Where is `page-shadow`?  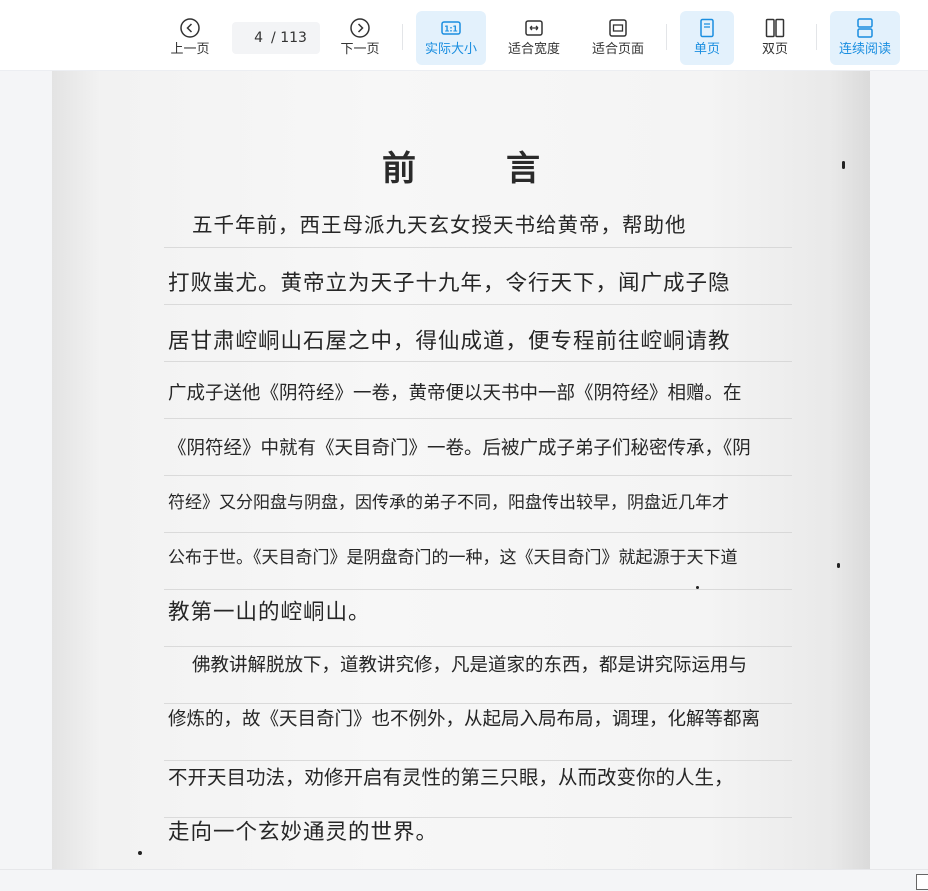 page-shadow is located at coordinates (850, 470).